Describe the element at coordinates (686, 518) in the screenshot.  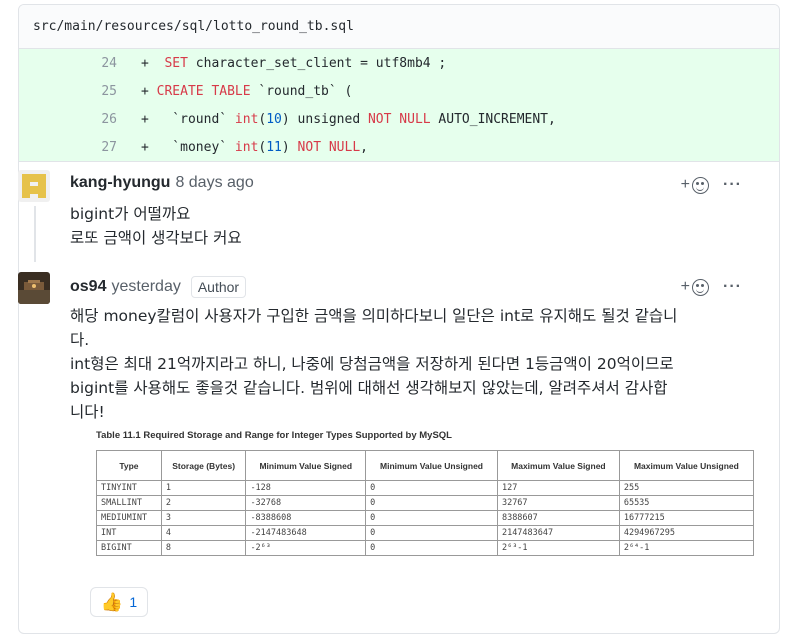
I see `table-cell: 16777215` at that location.